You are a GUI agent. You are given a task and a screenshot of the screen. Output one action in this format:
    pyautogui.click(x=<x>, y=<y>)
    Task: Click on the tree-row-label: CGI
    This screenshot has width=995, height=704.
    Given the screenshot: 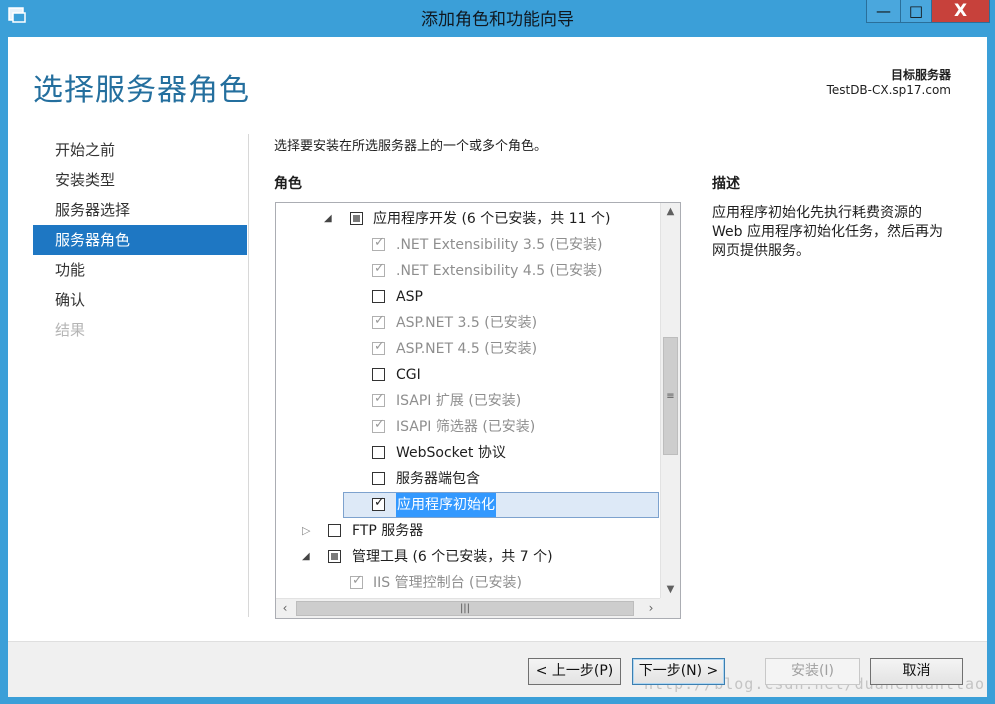 What is the action you would take?
    pyautogui.click(x=408, y=375)
    